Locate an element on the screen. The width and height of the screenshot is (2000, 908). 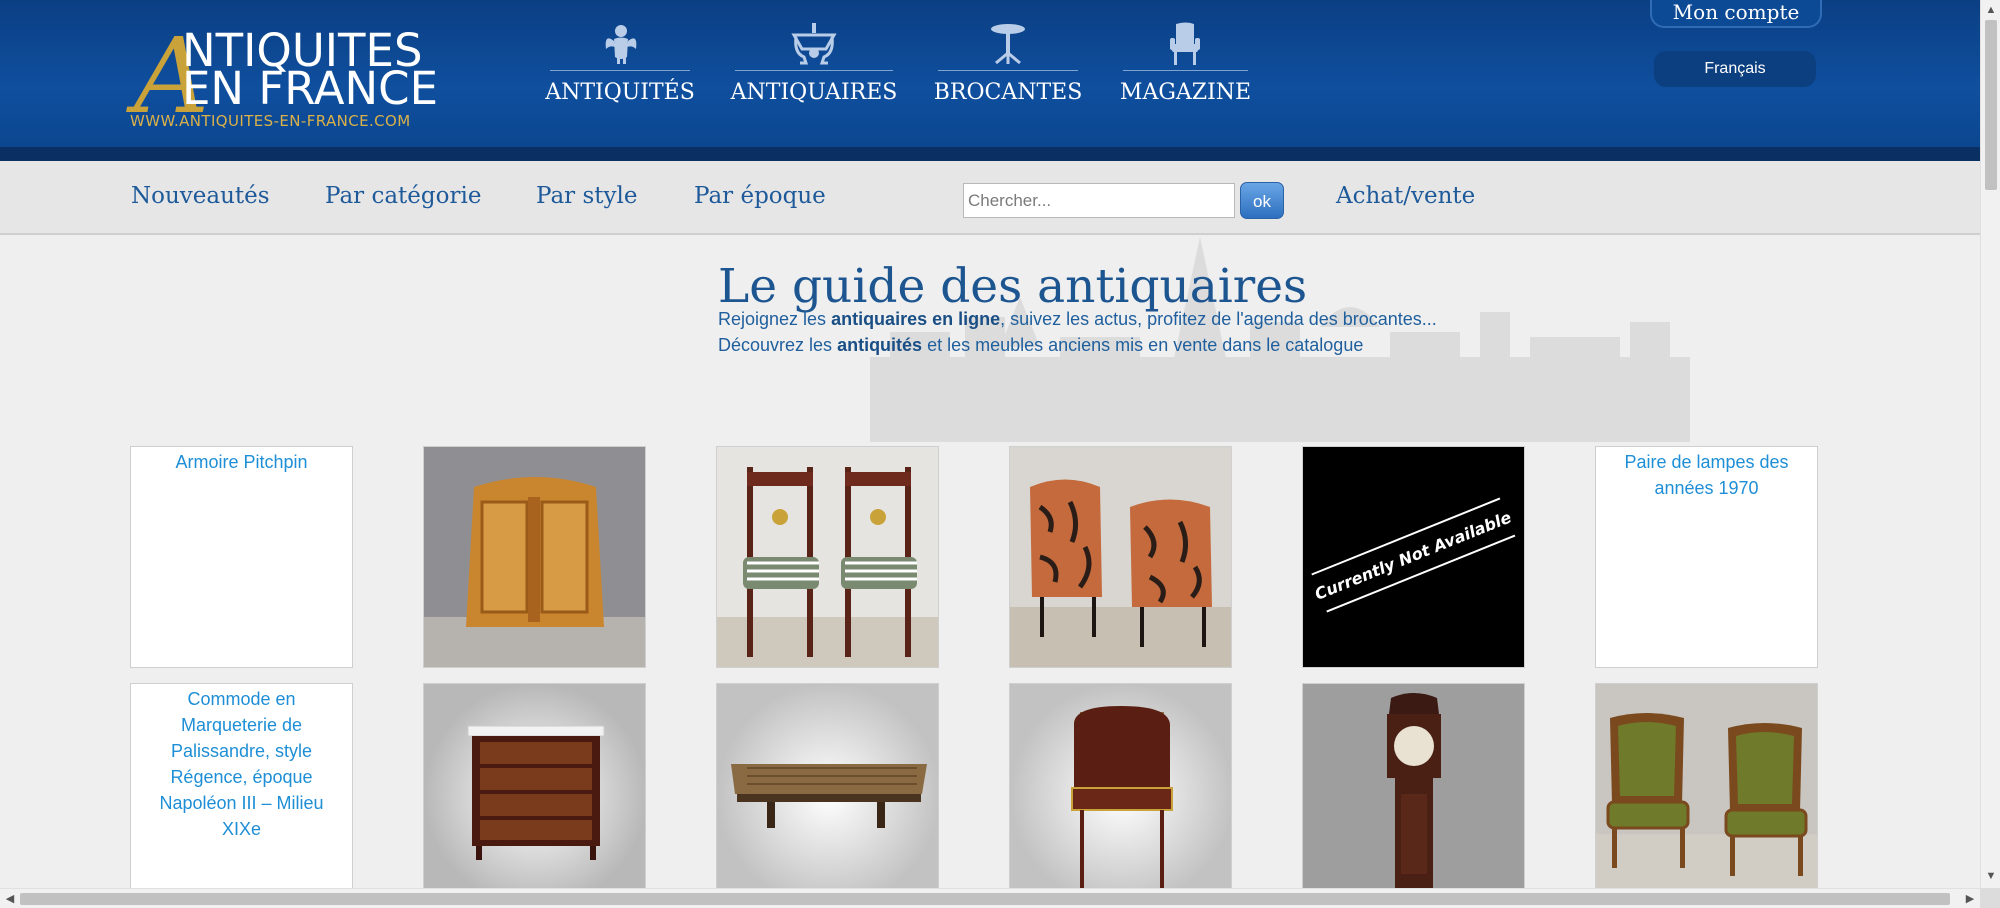
search-submit-button: ok is located at coordinates (1262, 200).